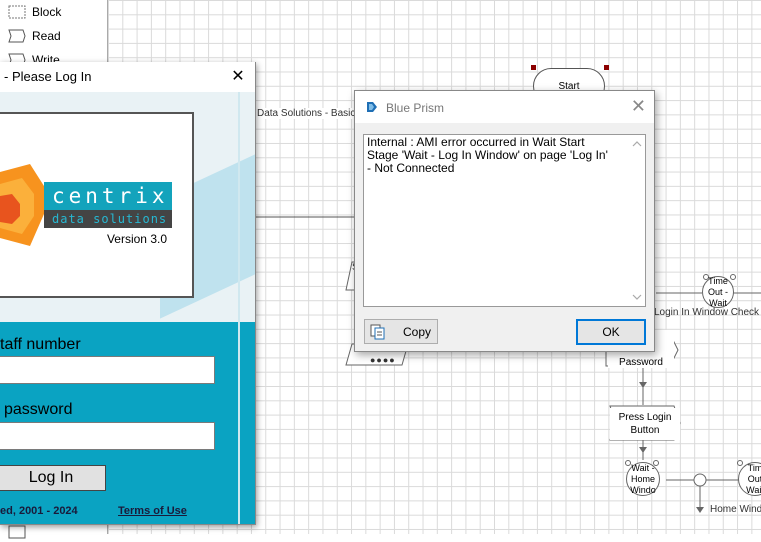 This screenshot has width=761, height=542. I want to click on toolbox-item-read: Read, so click(34, 36).